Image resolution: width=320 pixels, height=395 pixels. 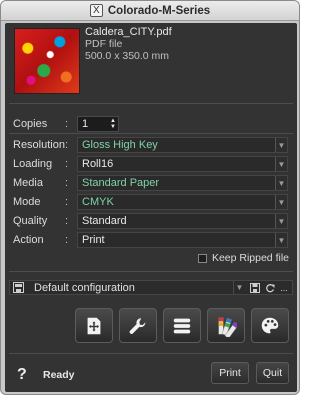 I want to click on loading-value: Roll16, so click(x=98, y=164).